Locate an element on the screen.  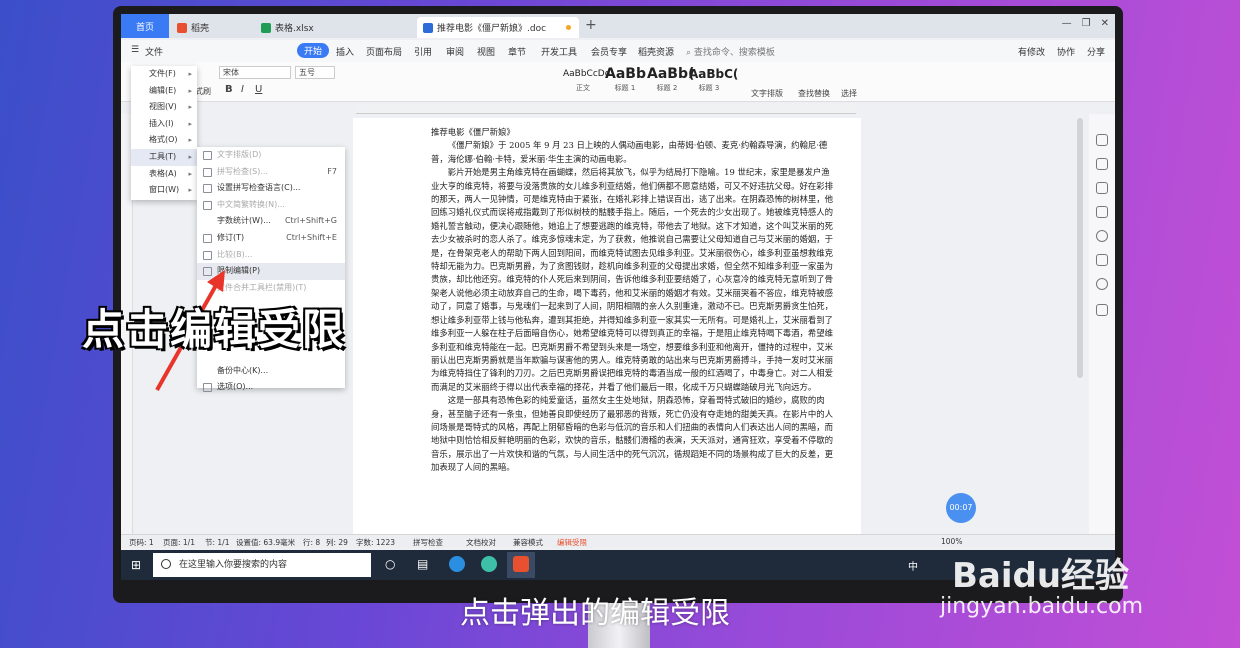
help-icon is located at coordinates (1102, 236).